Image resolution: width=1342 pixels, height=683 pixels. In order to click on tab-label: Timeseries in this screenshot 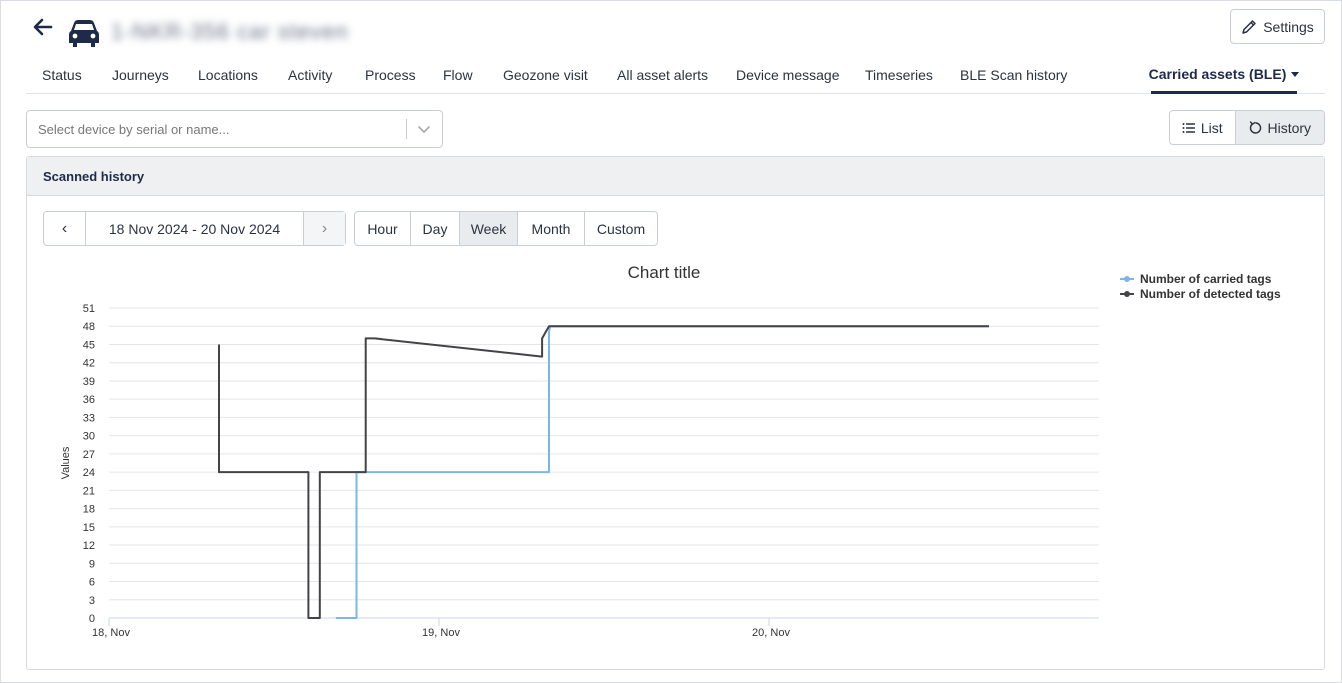, I will do `click(899, 75)`.